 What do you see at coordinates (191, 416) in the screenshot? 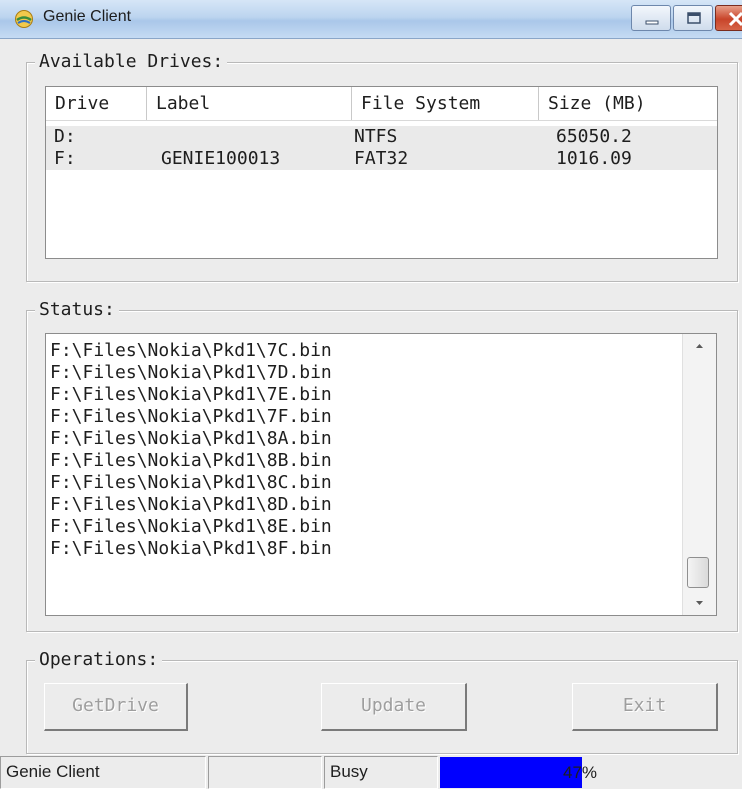
I see `status-line: F:\Files\Nokia\Pkd1\7F.bin` at bounding box center [191, 416].